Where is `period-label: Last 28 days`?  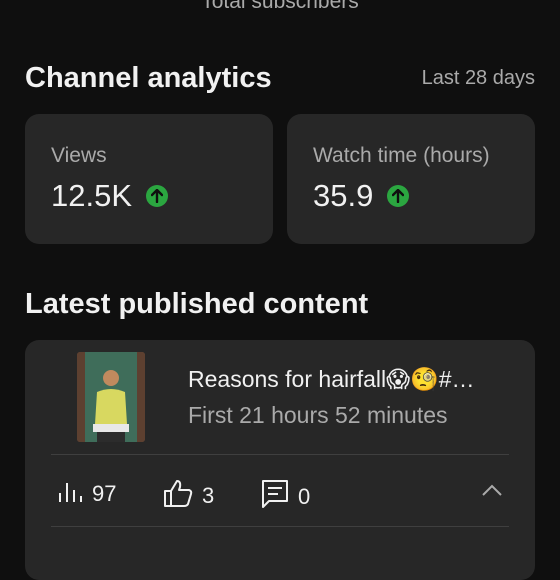
period-label: Last 28 days is located at coordinates (478, 78).